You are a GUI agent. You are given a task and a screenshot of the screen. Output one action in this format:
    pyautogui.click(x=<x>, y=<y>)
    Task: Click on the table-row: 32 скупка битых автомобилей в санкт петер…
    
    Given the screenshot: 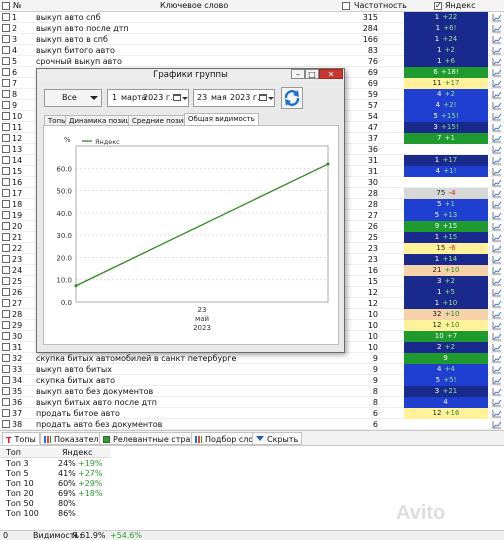 What is the action you would take?
    pyautogui.click(x=252, y=358)
    